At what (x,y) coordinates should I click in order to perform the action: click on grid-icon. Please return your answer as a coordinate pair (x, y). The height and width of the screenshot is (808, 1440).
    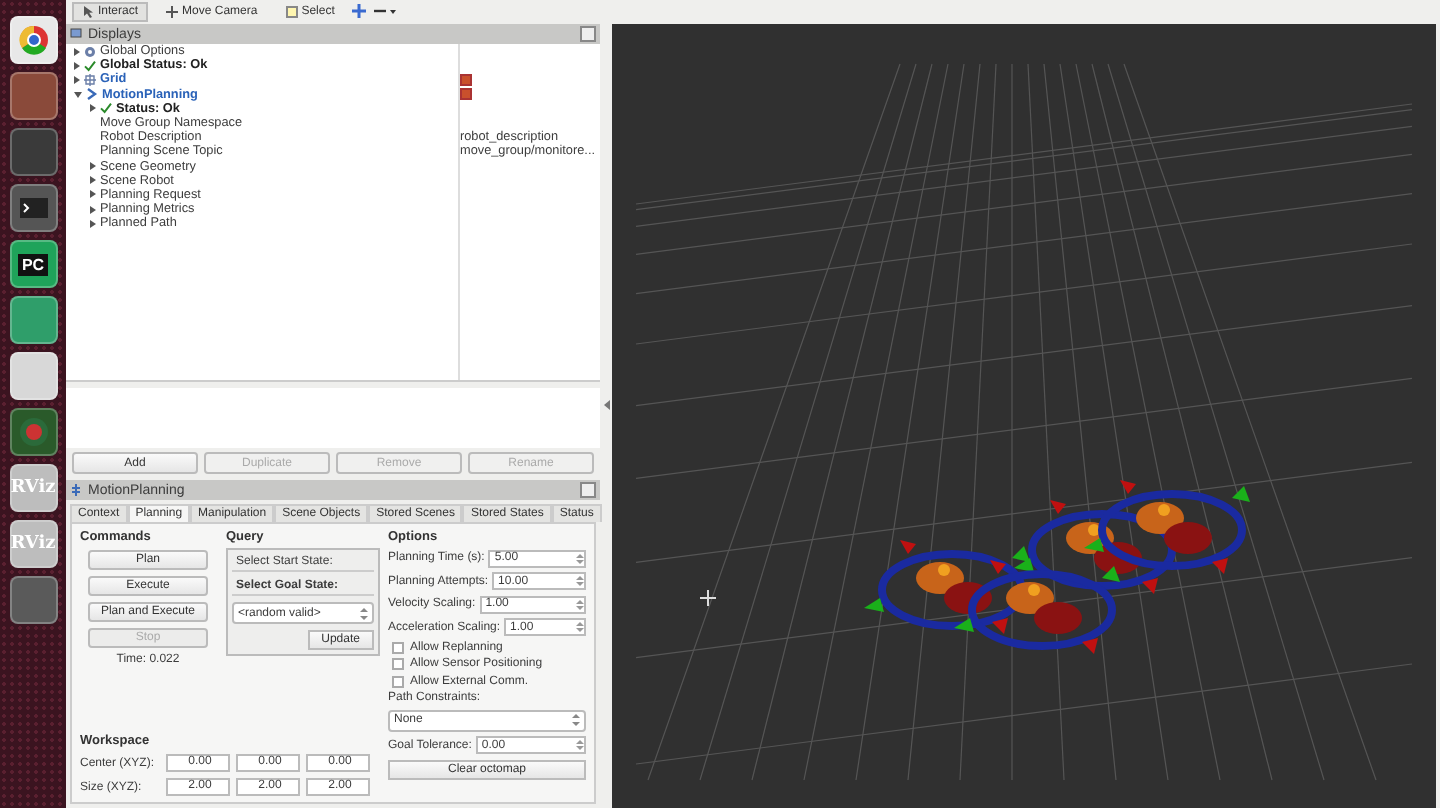
    Looking at the image, I should click on (90, 79).